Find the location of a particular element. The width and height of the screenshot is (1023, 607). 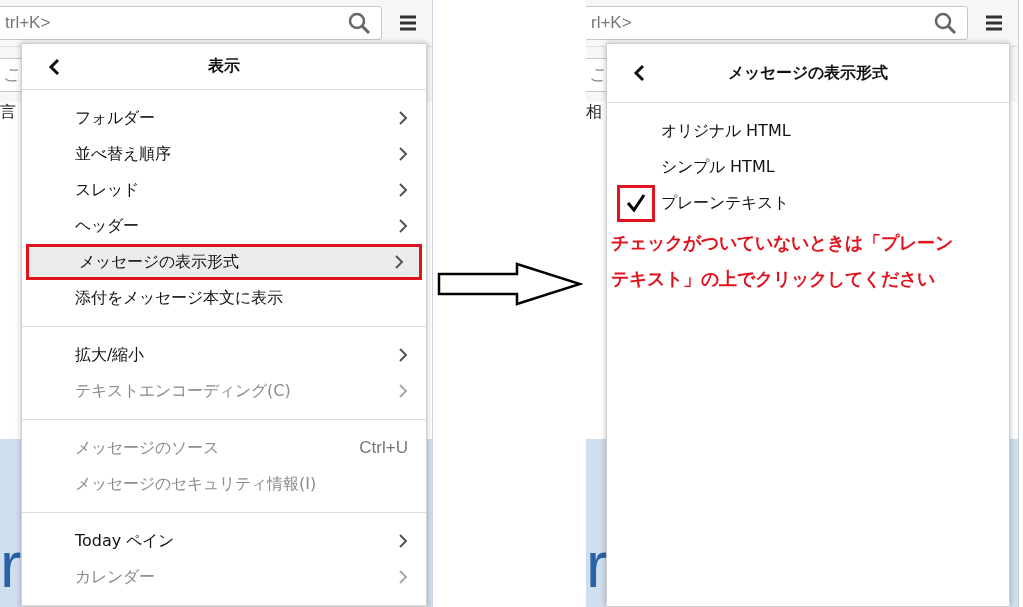

search-field: trl+K> is located at coordinates (191, 23).